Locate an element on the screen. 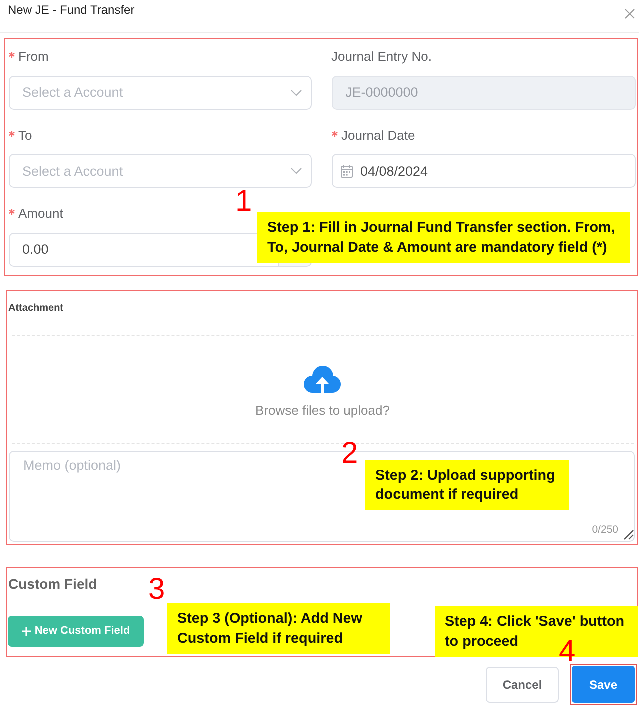 The height and width of the screenshot is (710, 639). plus-icon is located at coordinates (26, 631).